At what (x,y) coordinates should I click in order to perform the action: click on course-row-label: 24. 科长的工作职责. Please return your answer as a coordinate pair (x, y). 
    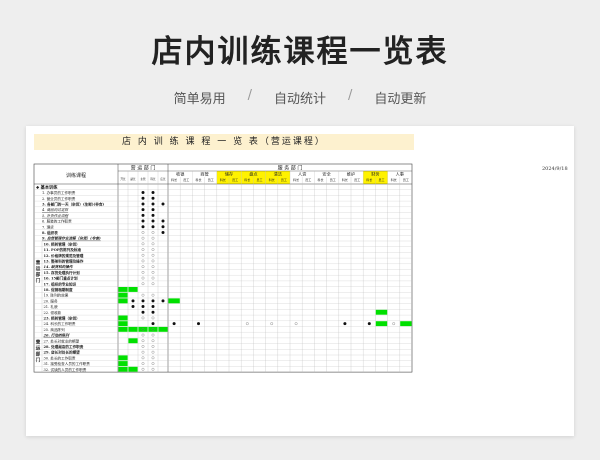
    Looking at the image, I should click on (60, 323).